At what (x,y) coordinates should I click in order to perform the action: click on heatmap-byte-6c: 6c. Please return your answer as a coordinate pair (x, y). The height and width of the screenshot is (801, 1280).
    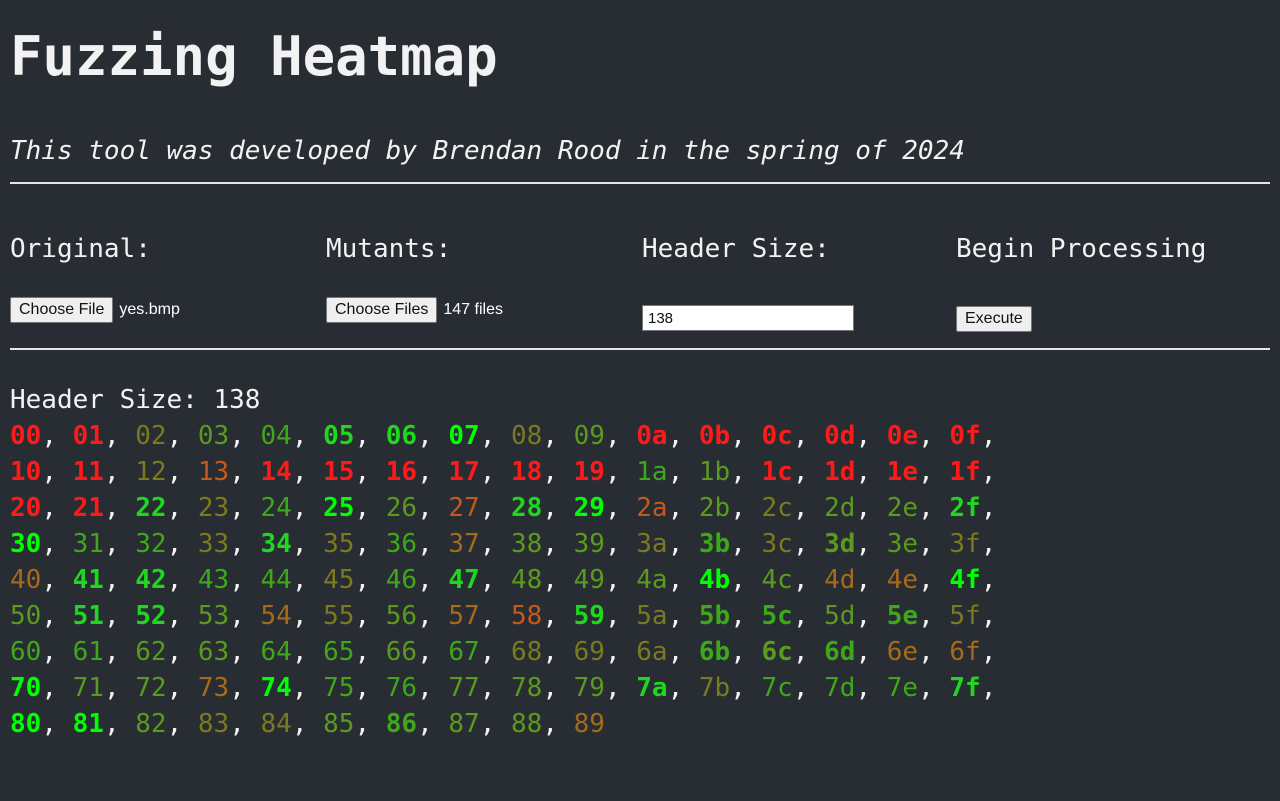
    Looking at the image, I should click on (777, 652).